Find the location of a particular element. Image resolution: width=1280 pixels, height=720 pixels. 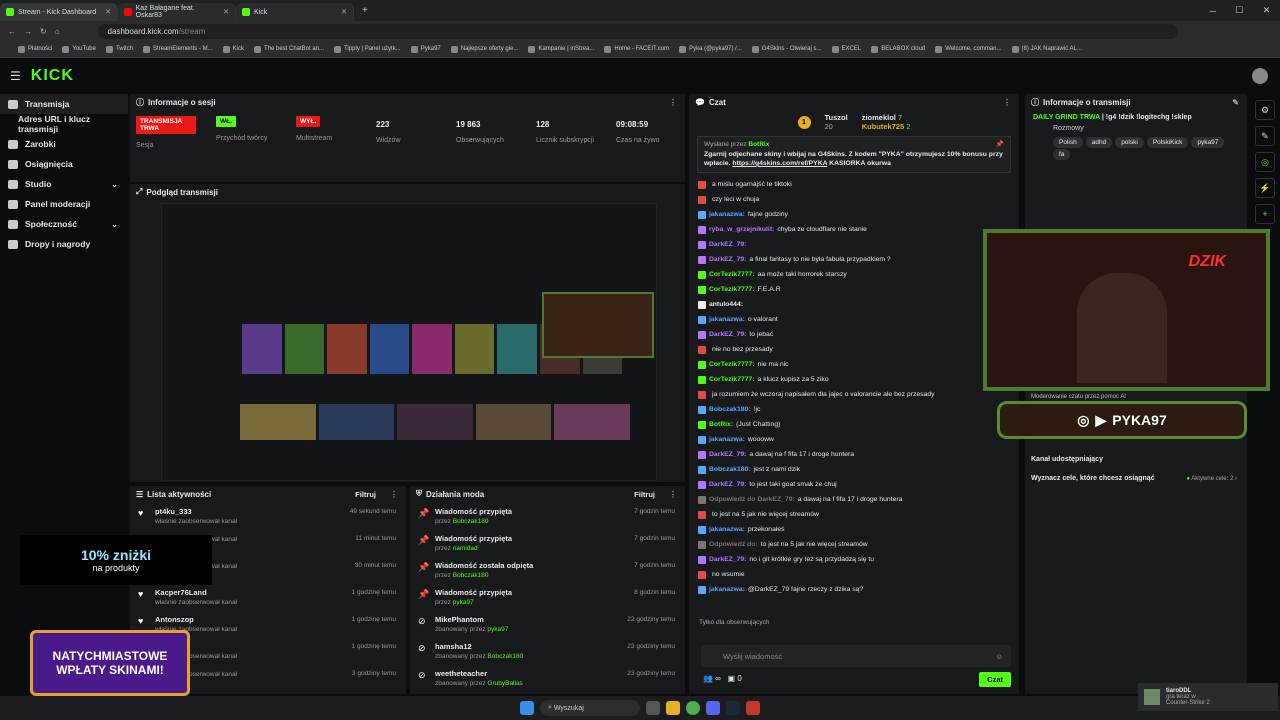

reload-icon: ↻ is located at coordinates (43, 31).